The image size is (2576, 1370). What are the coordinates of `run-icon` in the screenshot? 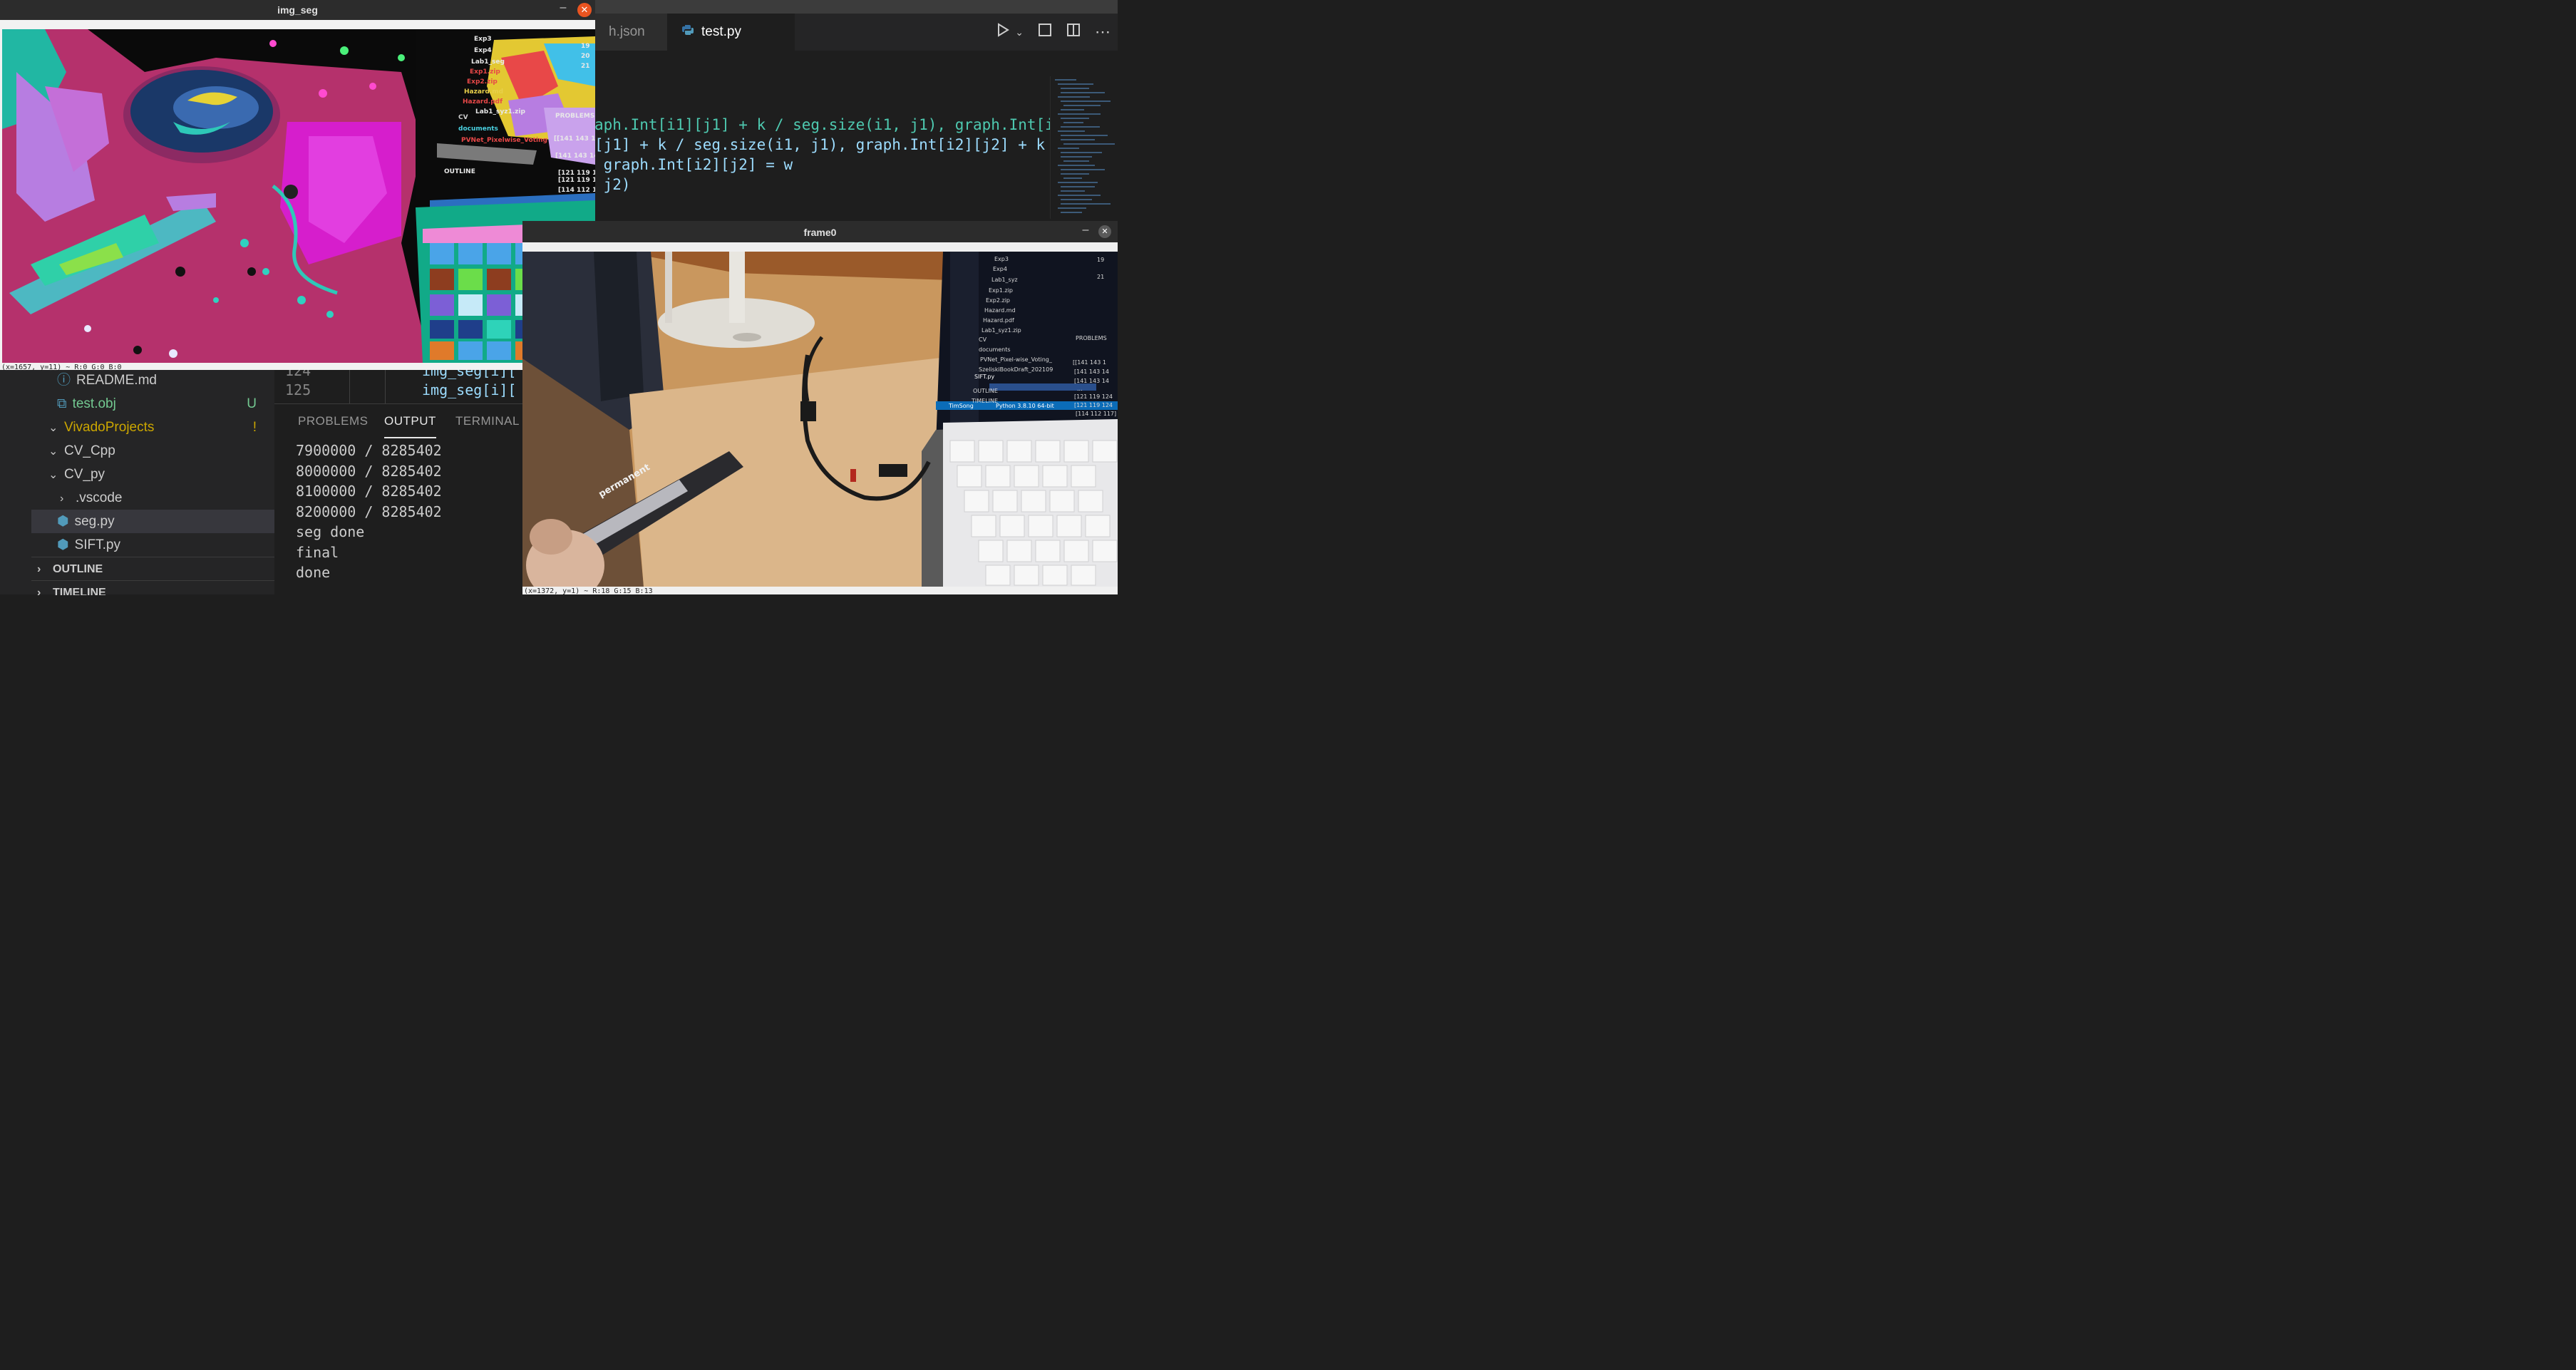 It's located at (1003, 32).